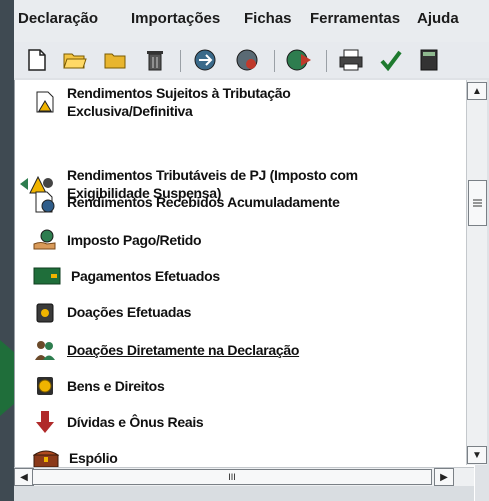 Image resolution: width=489 pixels, height=501 pixels. What do you see at coordinates (37, 60) in the screenshot?
I see `new-document-icon` at bounding box center [37, 60].